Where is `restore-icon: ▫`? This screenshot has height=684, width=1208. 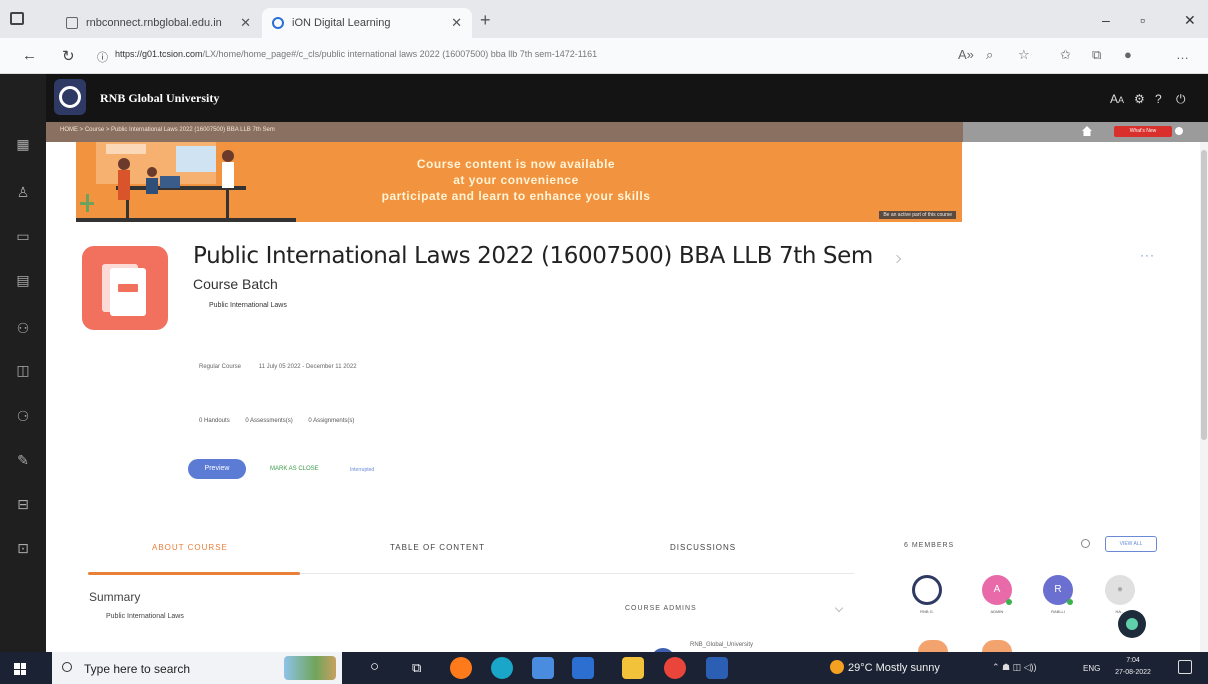
restore-icon: ▫ is located at coordinates (1142, 20).